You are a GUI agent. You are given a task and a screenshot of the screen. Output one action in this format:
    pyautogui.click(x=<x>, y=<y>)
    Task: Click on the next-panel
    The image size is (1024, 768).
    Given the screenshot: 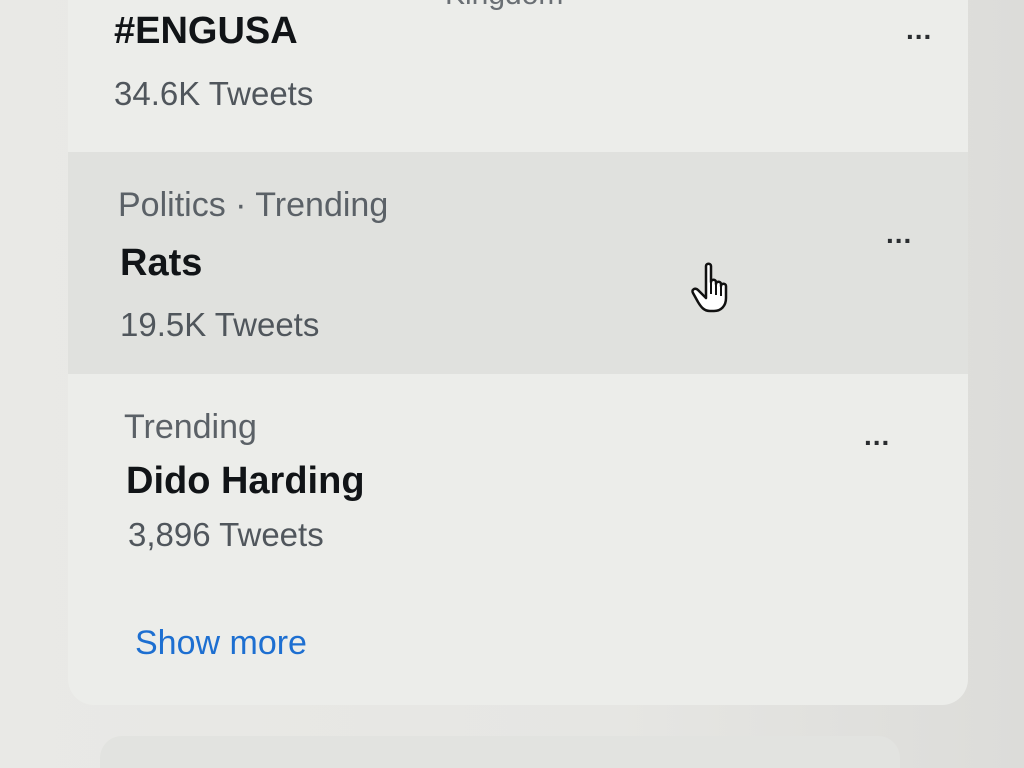 What is the action you would take?
    pyautogui.click(x=500, y=752)
    